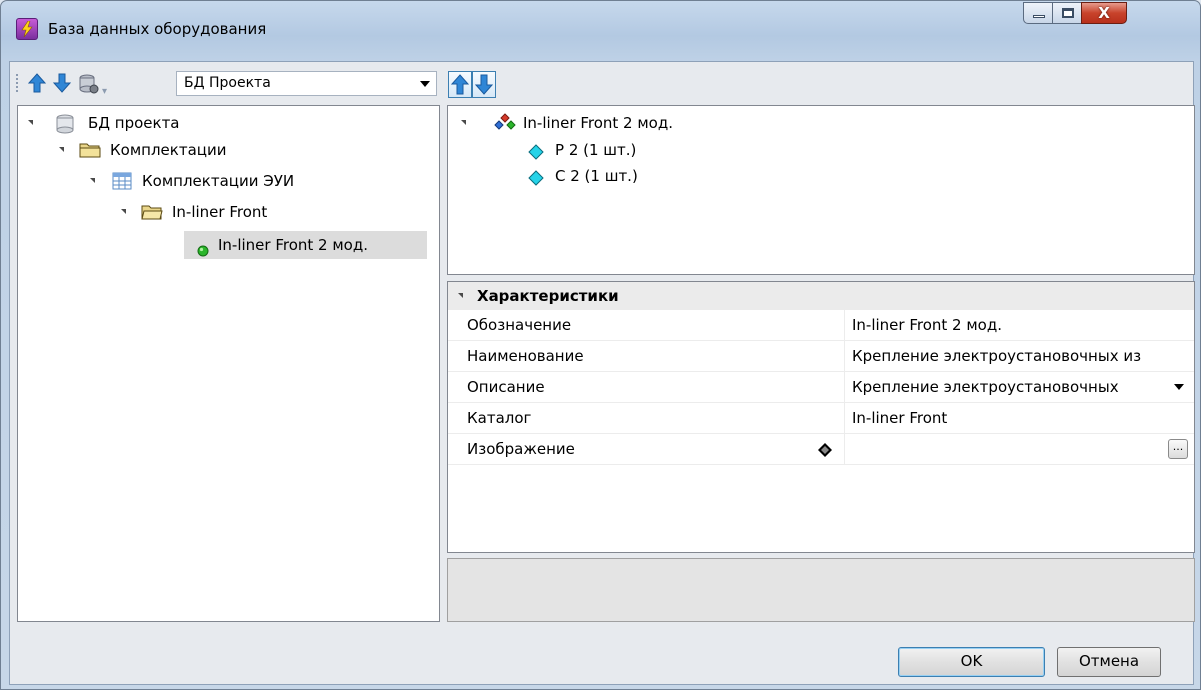 The width and height of the screenshot is (1201, 690). What do you see at coordinates (425, 84) in the screenshot?
I see `chevron-down-icon` at bounding box center [425, 84].